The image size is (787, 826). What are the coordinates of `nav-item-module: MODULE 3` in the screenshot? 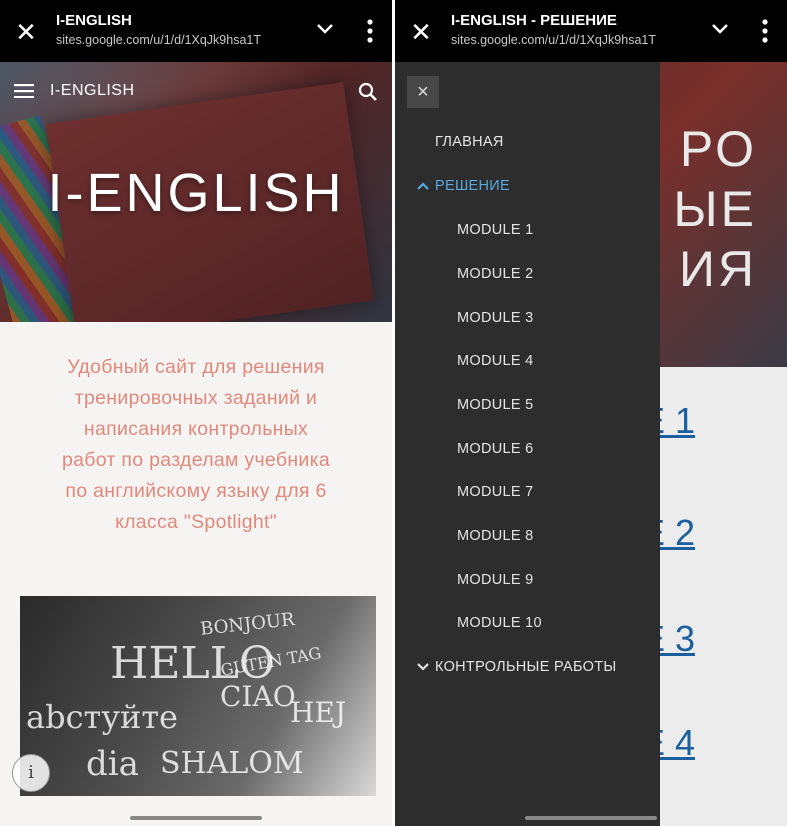 It's located at (495, 318).